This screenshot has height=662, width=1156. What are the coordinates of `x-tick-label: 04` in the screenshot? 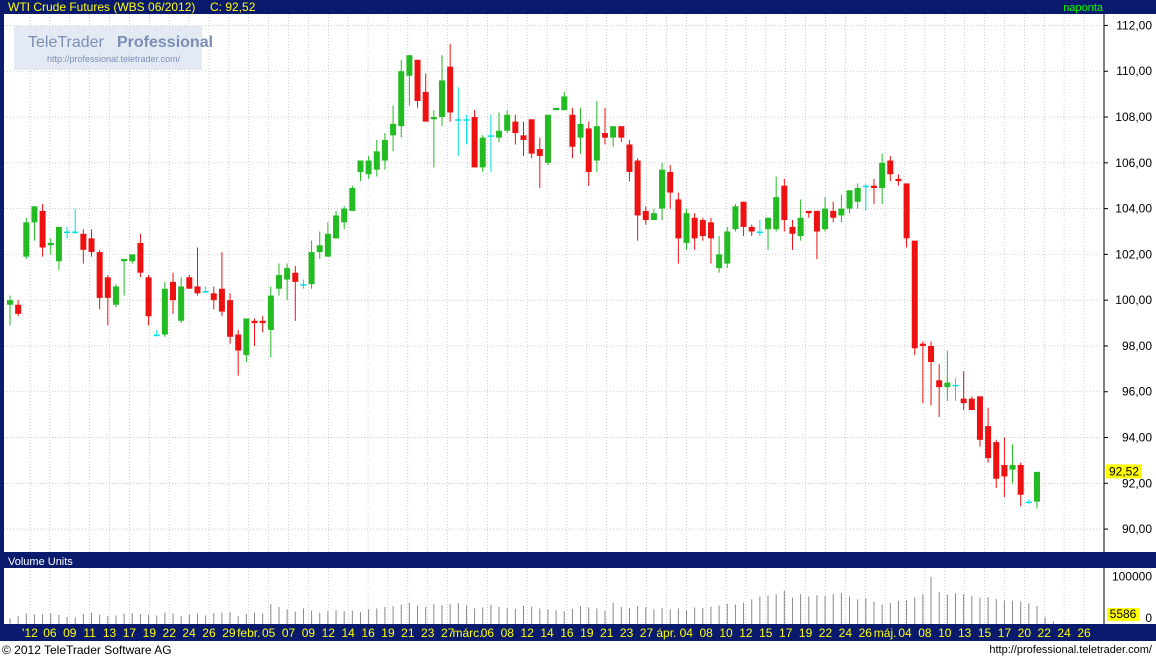 It's located at (687, 633).